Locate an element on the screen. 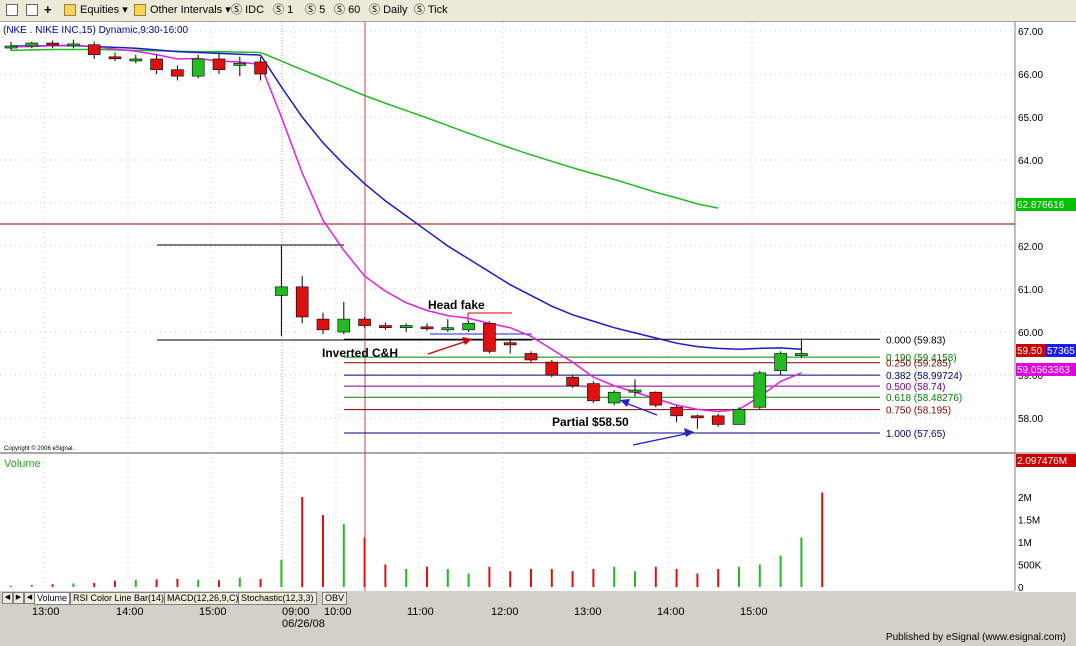 Image resolution: width=1076 pixels, height=646 pixels. price-tick-label: 66.00 is located at coordinates (1030, 75).